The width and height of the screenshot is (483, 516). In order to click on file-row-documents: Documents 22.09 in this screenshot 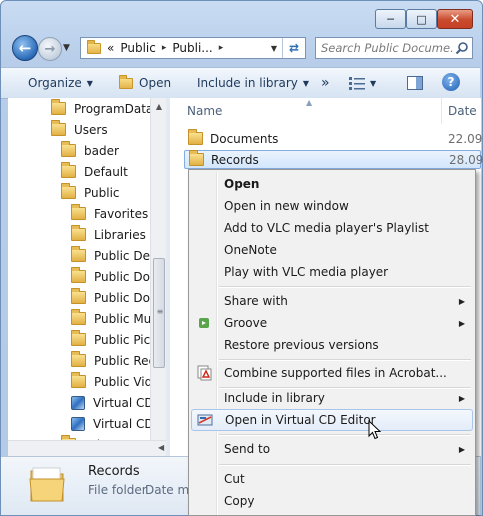, I will do `click(333, 138)`.